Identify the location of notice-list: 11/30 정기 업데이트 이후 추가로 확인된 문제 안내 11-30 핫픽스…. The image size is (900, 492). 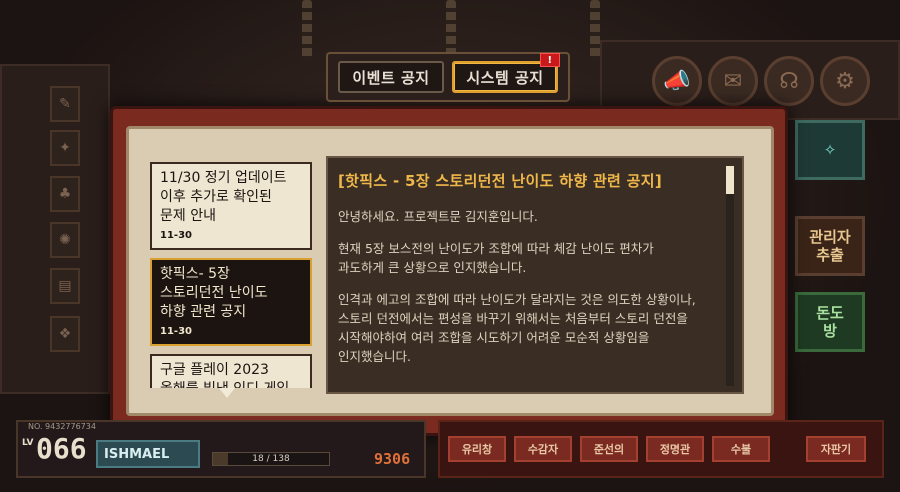
(233, 275).